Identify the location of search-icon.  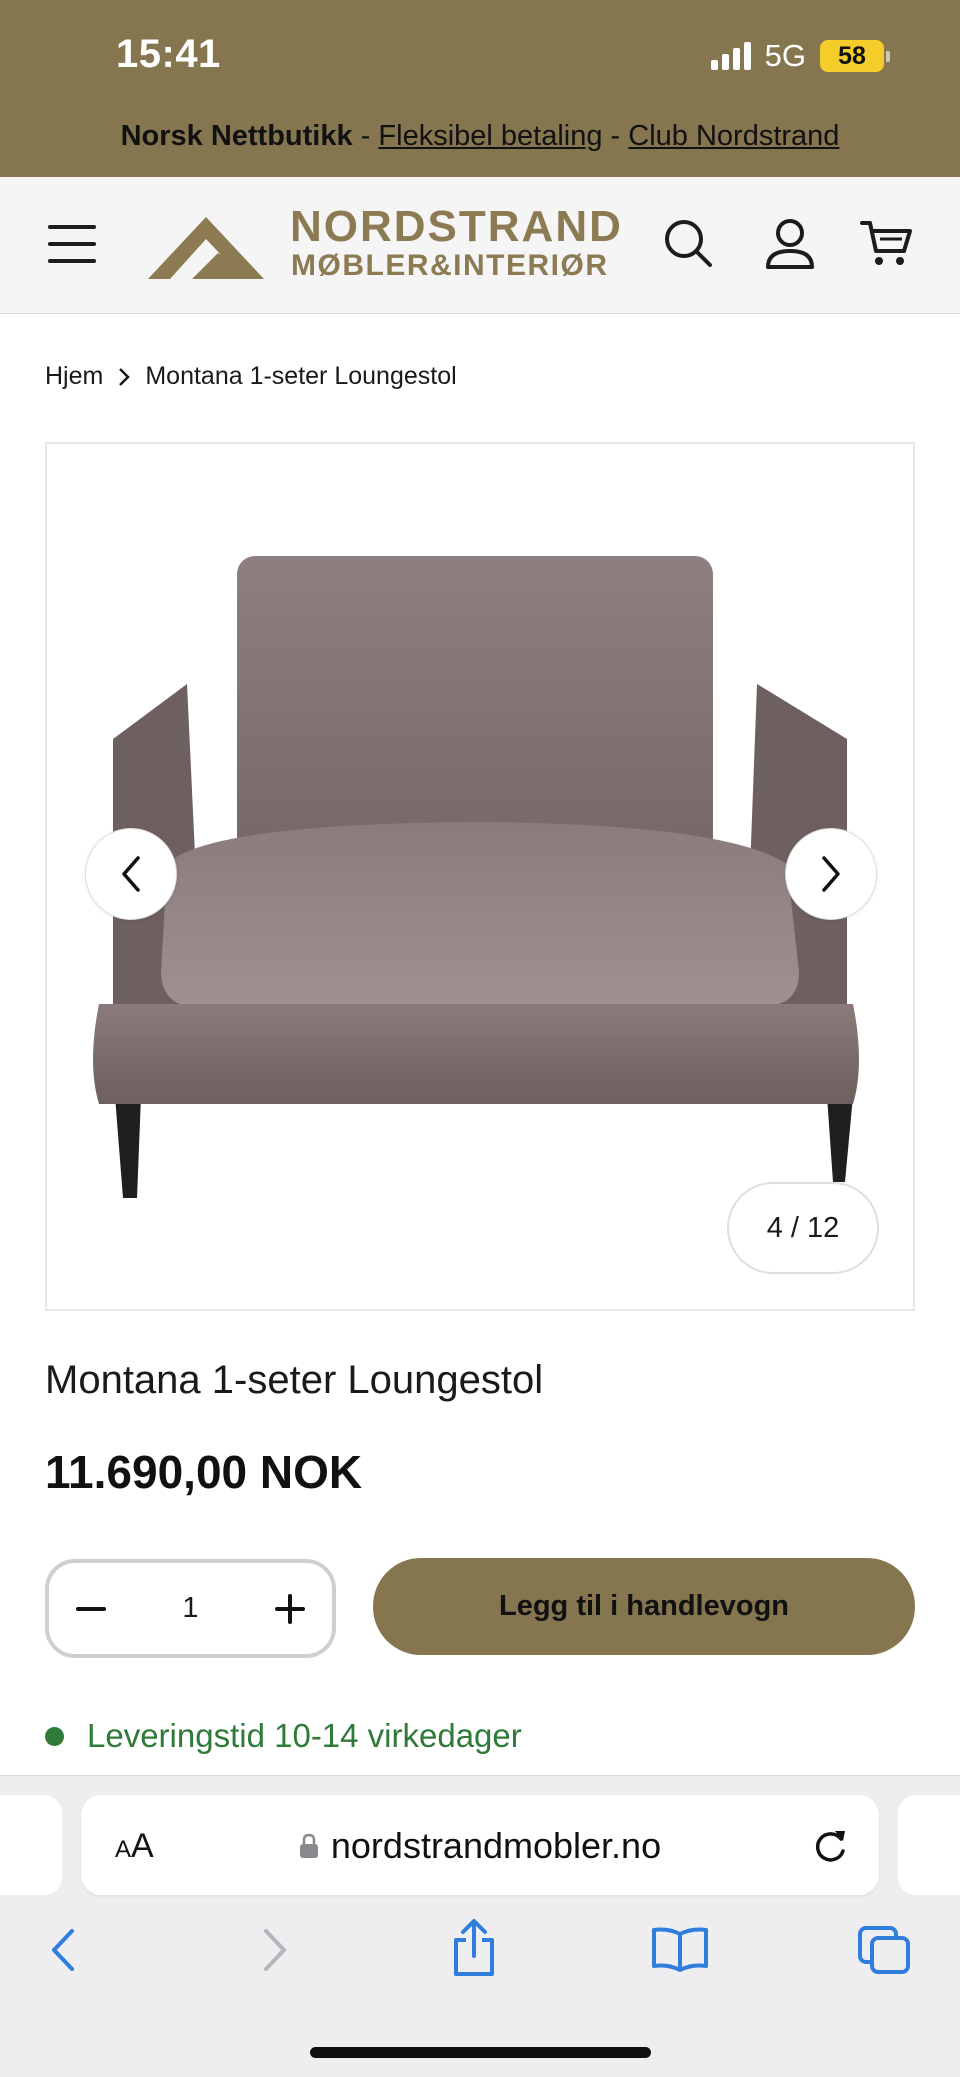
(688, 243).